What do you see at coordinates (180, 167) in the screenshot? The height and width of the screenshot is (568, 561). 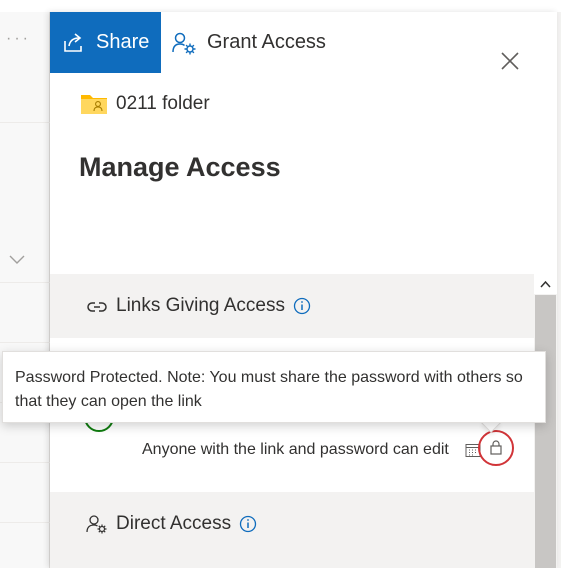 I see `page-title: Manage Access` at bounding box center [180, 167].